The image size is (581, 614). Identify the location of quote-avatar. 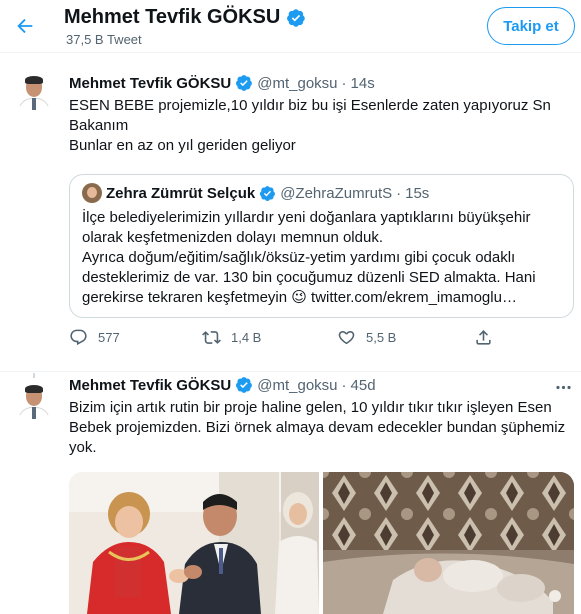
(92, 193).